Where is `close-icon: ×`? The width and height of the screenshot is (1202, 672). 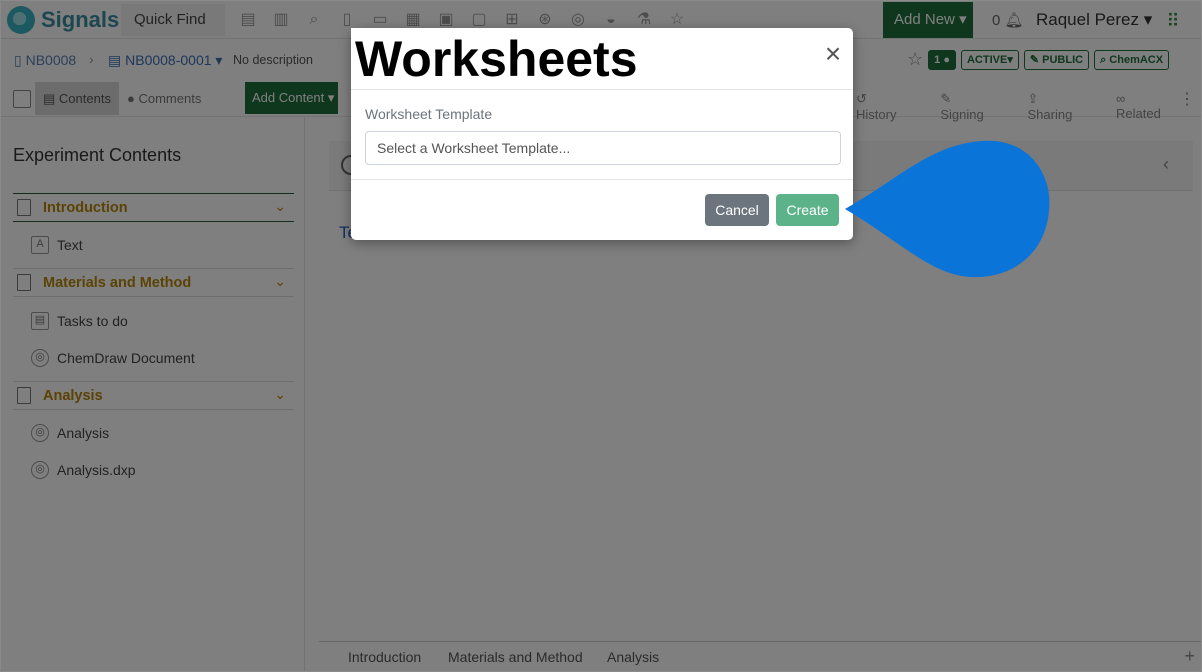
close-icon: × is located at coordinates (833, 54).